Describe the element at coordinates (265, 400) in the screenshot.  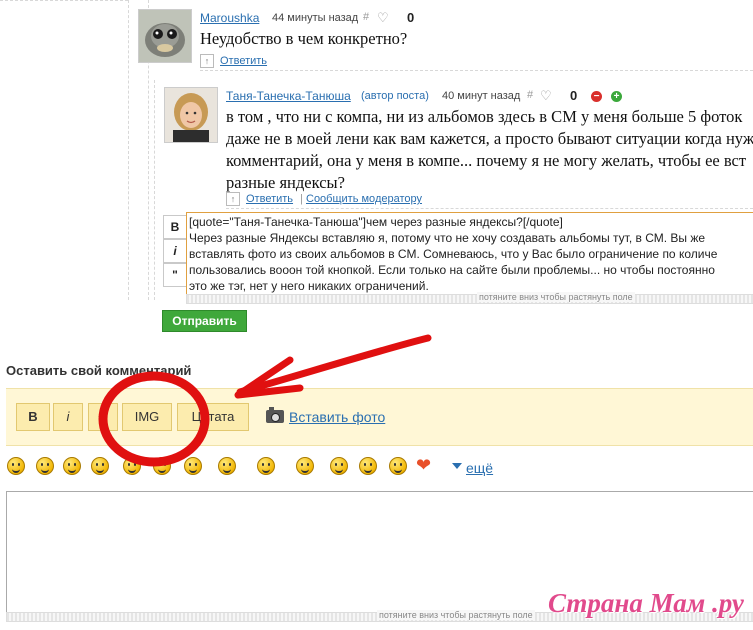
I see `annotation-overlay` at that location.